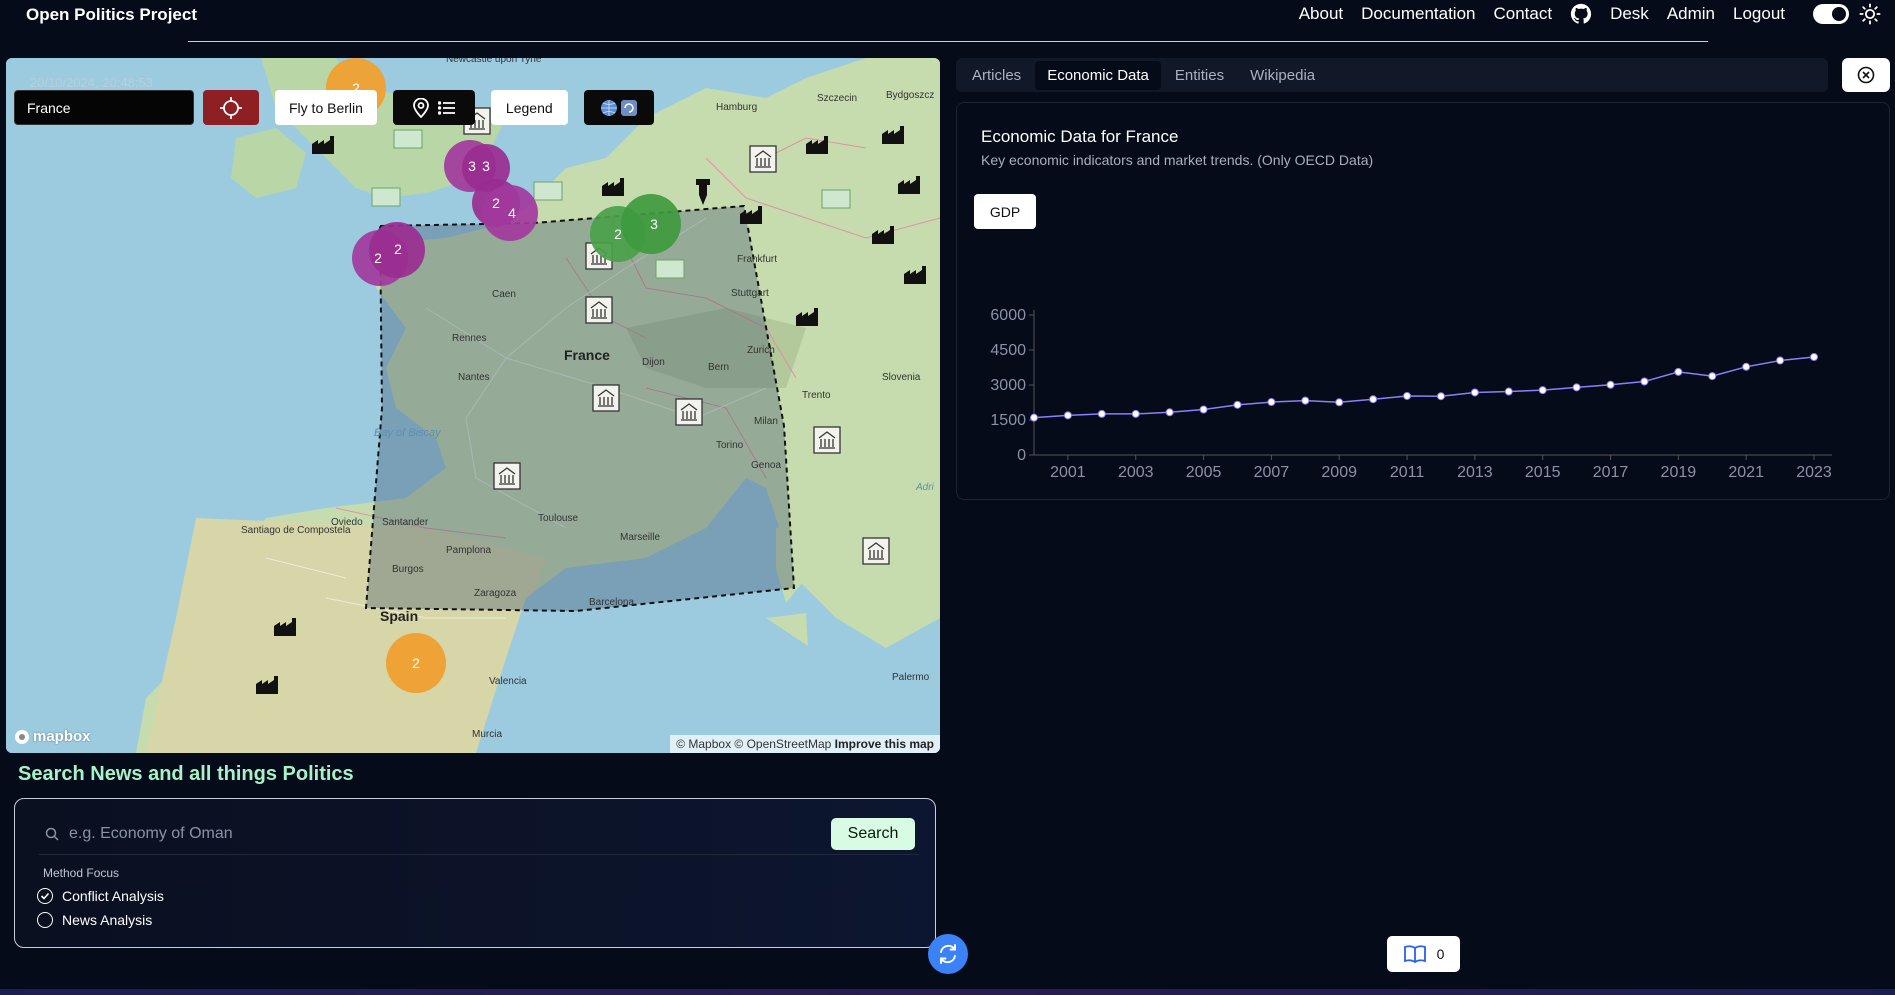  Describe the element at coordinates (1866, 75) in the screenshot. I see `close-panel-button` at that location.